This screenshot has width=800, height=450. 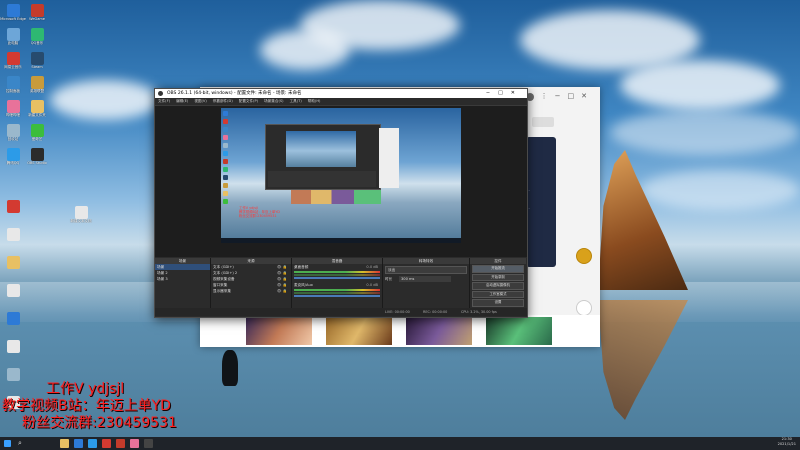 I want to click on track-name: 麦克风/Aux, so click(x=303, y=285).